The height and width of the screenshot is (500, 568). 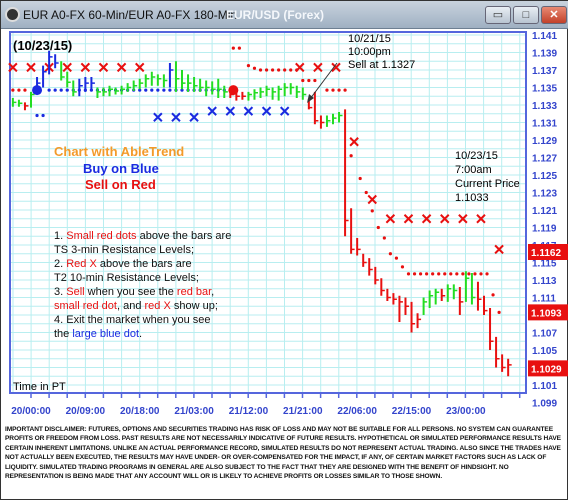 What do you see at coordinates (130, 306) in the screenshot?
I see `instr-text: , and` at bounding box center [130, 306].